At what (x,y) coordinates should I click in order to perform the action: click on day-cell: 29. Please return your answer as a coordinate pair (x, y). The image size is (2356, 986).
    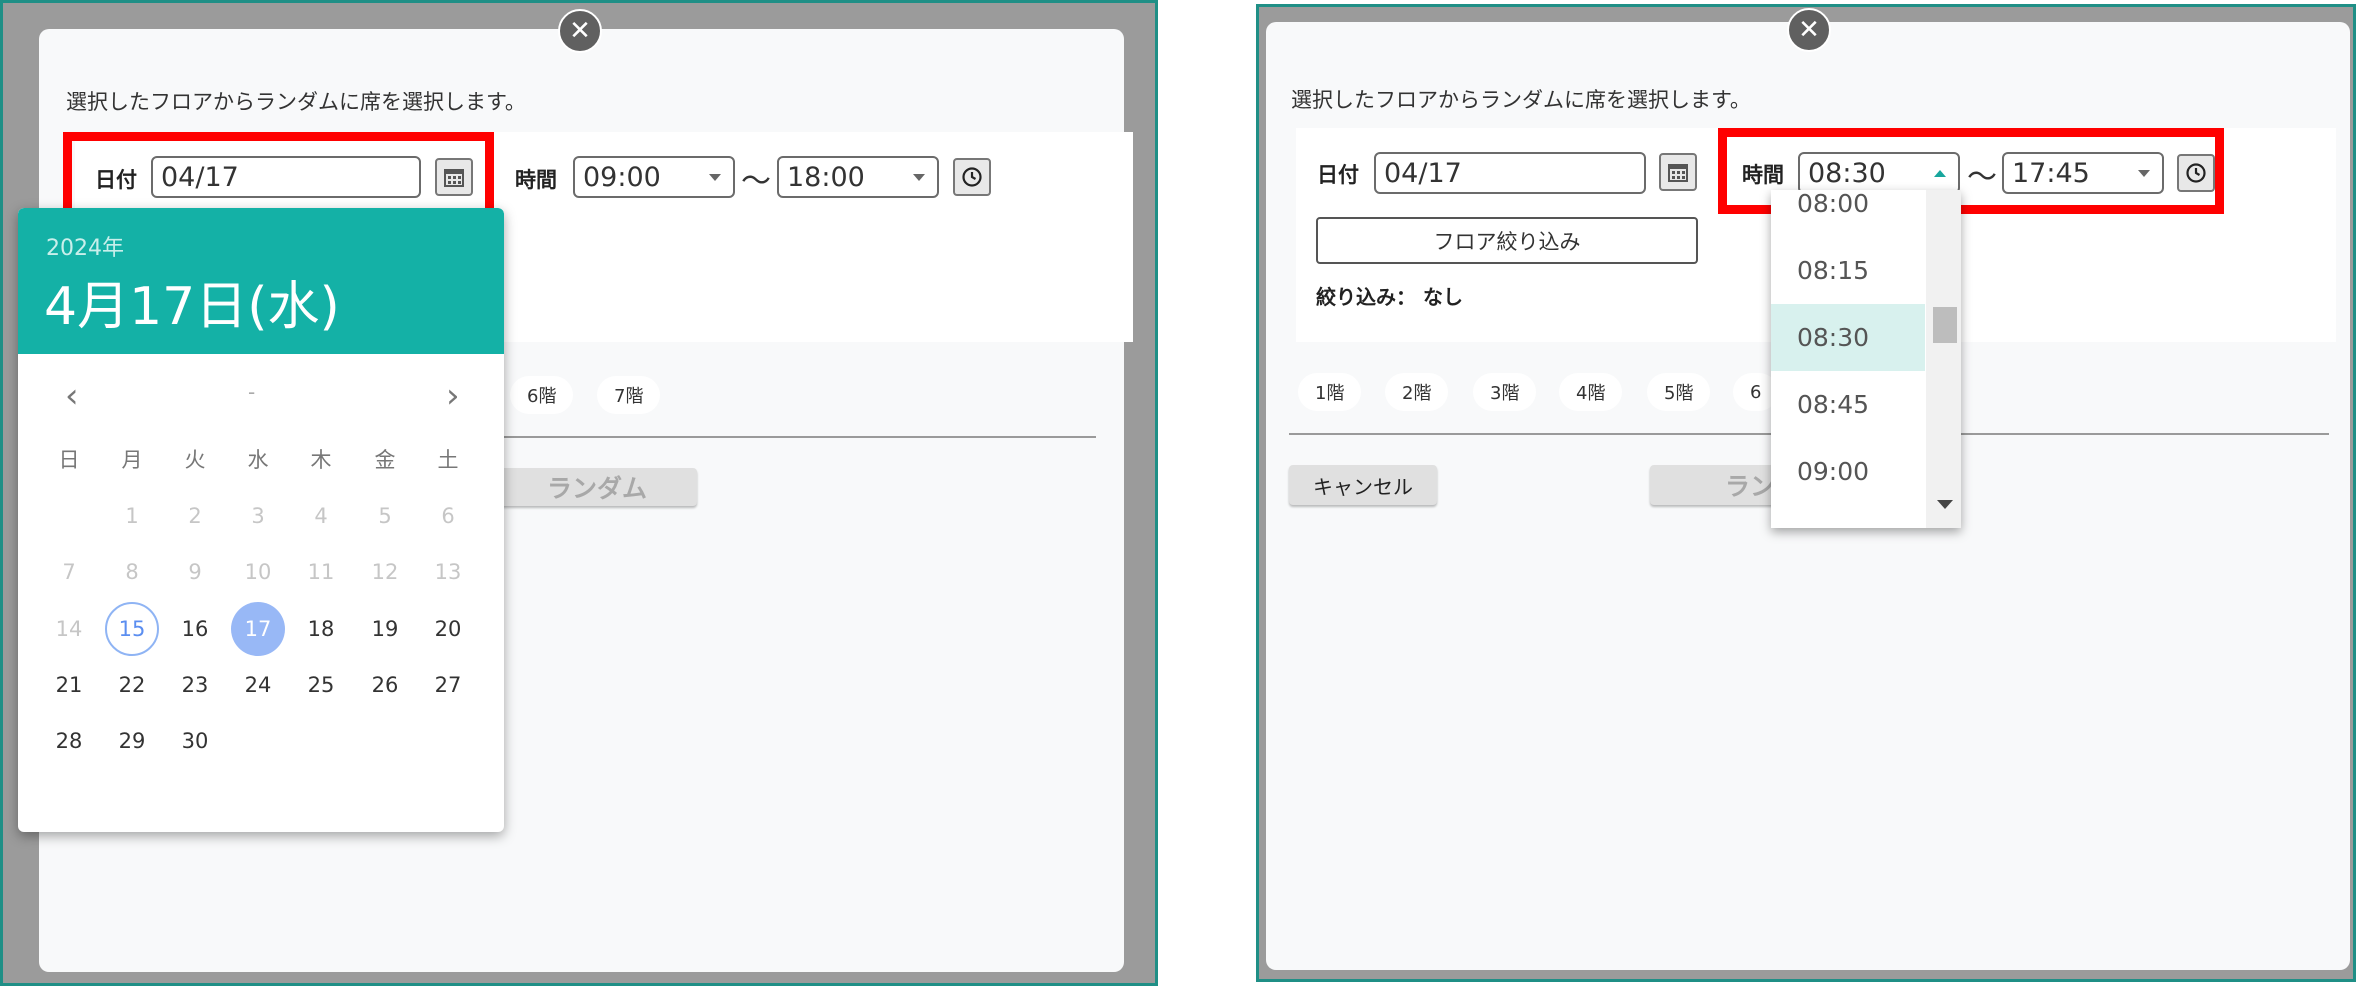
    Looking at the image, I should click on (132, 741).